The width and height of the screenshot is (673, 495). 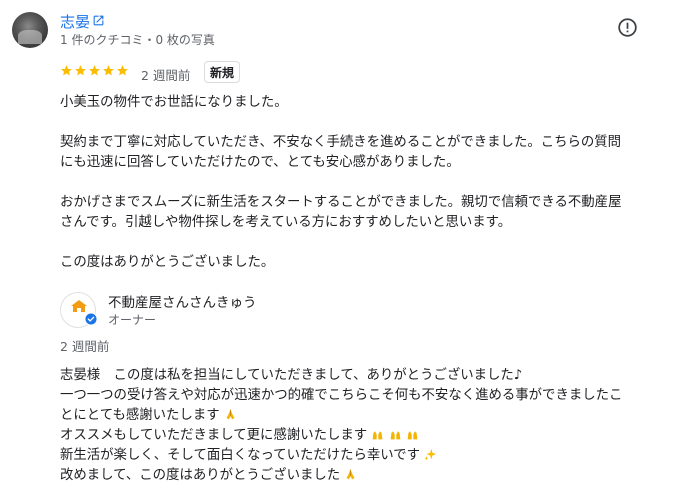 I want to click on report-icon, so click(x=627, y=27).